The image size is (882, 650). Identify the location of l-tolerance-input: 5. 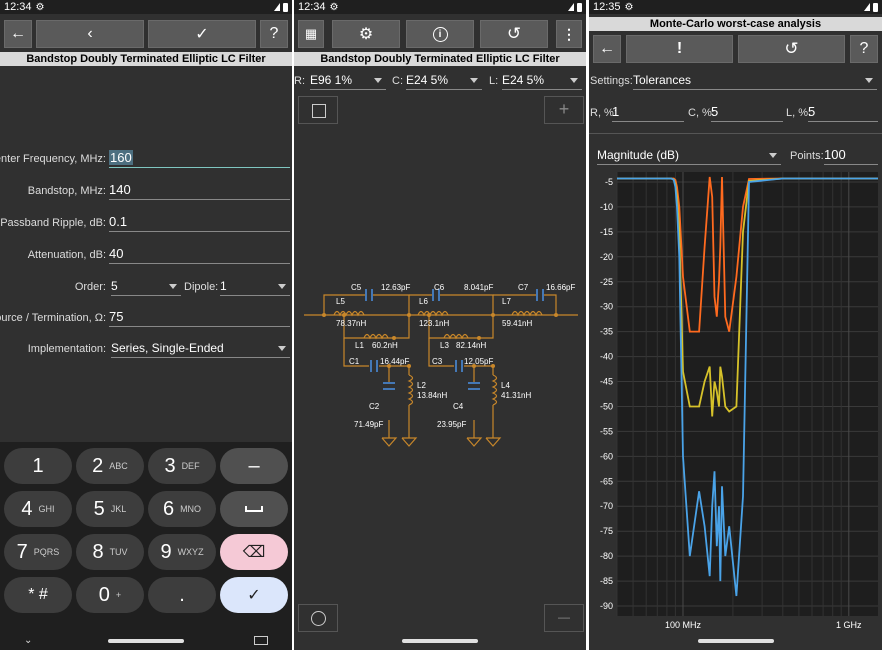
(843, 113).